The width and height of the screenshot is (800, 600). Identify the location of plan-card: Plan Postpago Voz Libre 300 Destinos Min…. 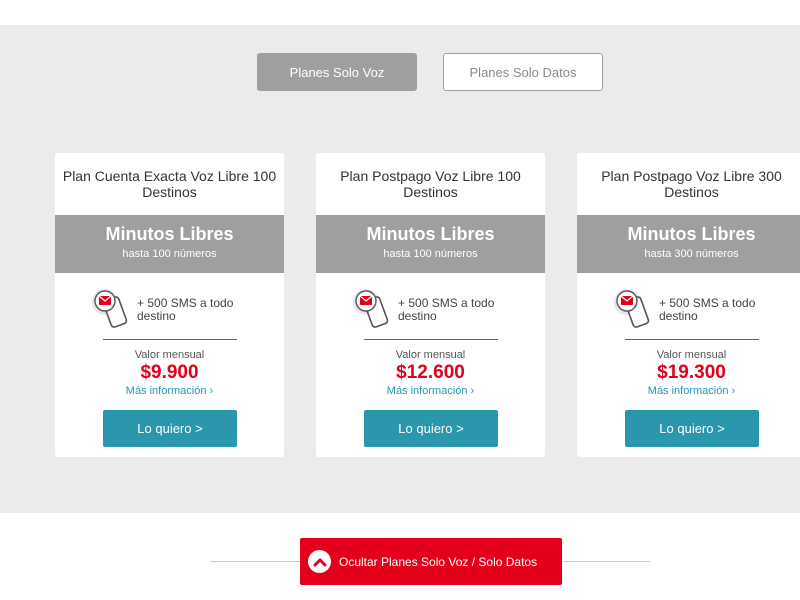
(688, 305).